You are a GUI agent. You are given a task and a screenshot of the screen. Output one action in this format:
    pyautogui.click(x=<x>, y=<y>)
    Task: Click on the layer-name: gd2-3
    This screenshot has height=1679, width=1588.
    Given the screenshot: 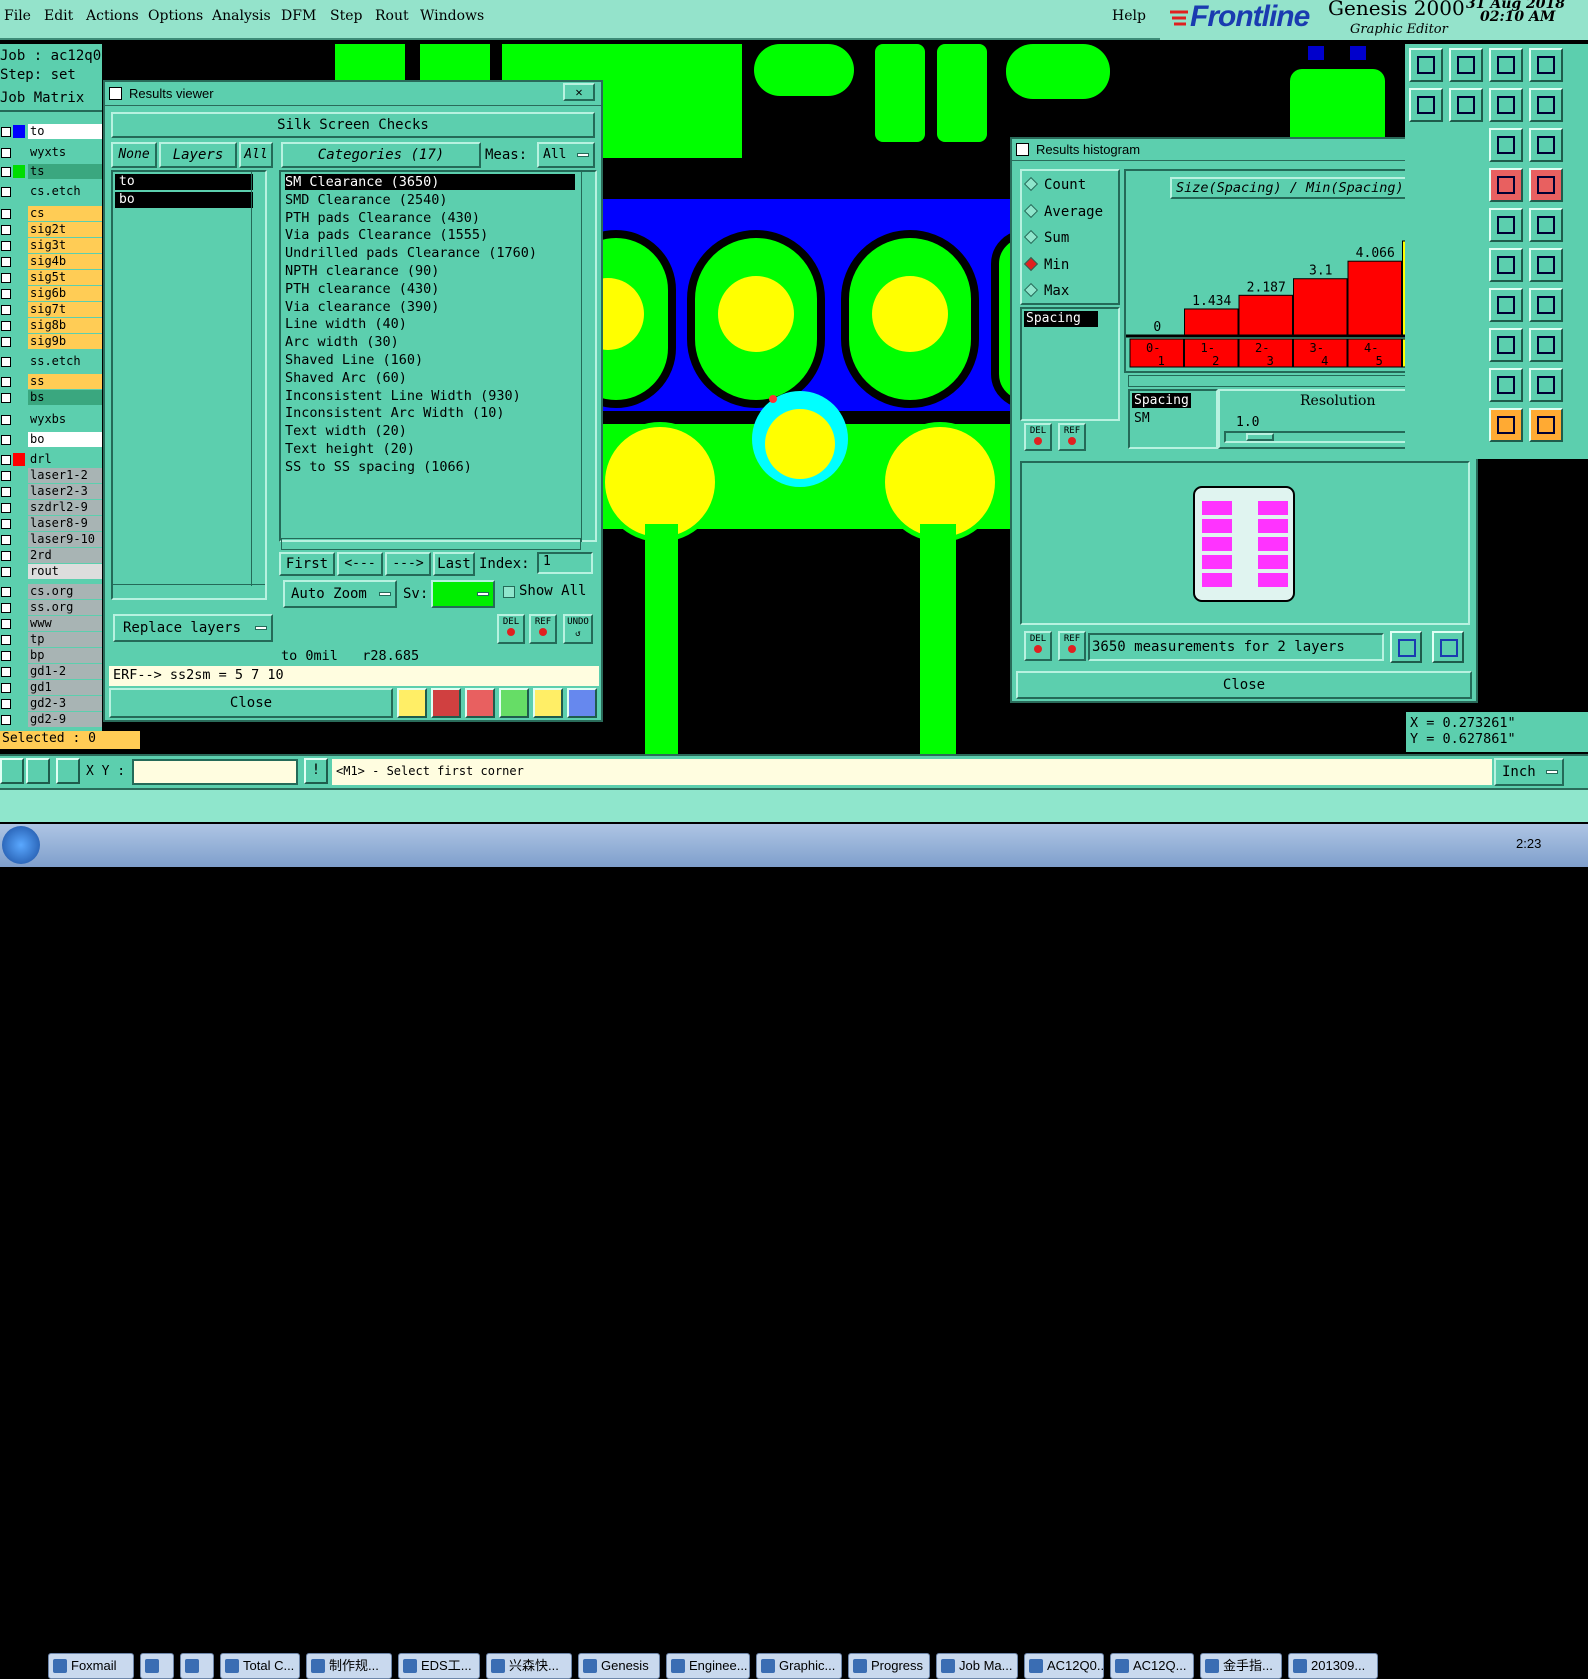 What is the action you would take?
    pyautogui.click(x=65, y=703)
    